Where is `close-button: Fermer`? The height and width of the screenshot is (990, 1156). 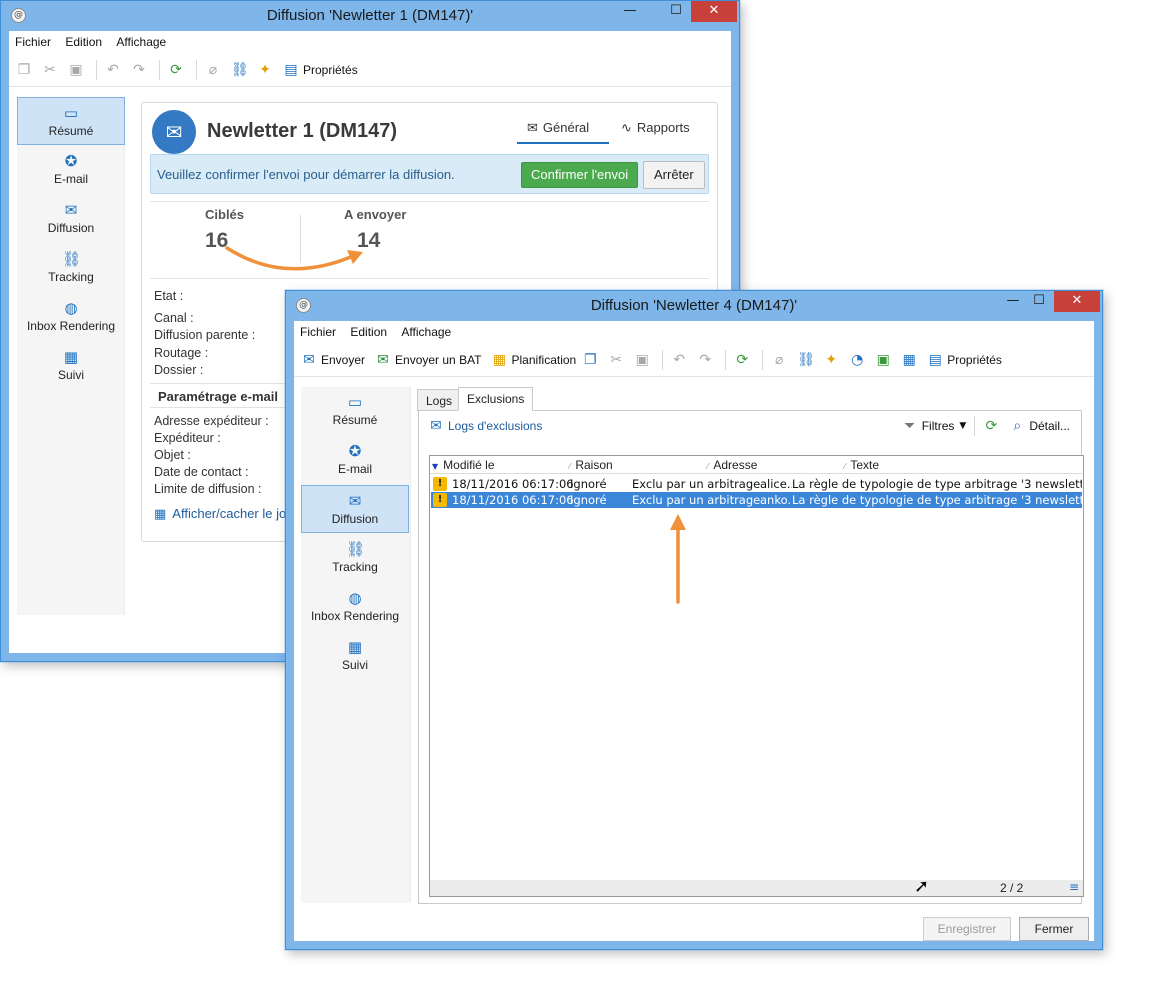 close-button: Fermer is located at coordinates (1054, 929).